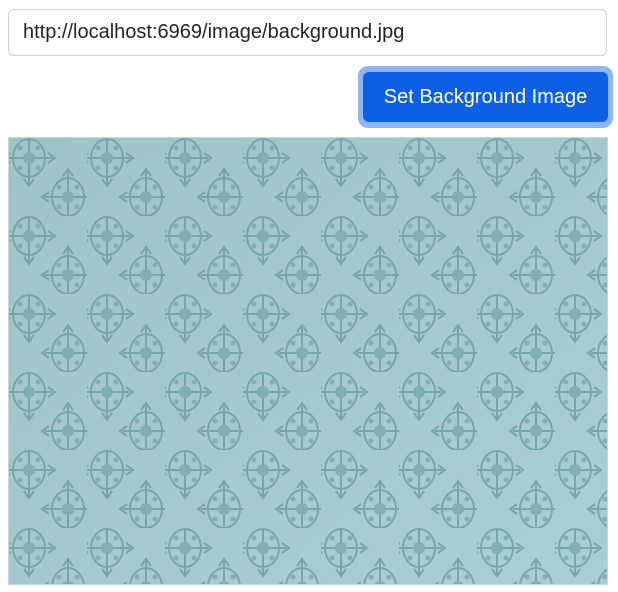  What do you see at coordinates (307, 32) in the screenshot?
I see `image-url-input` at bounding box center [307, 32].